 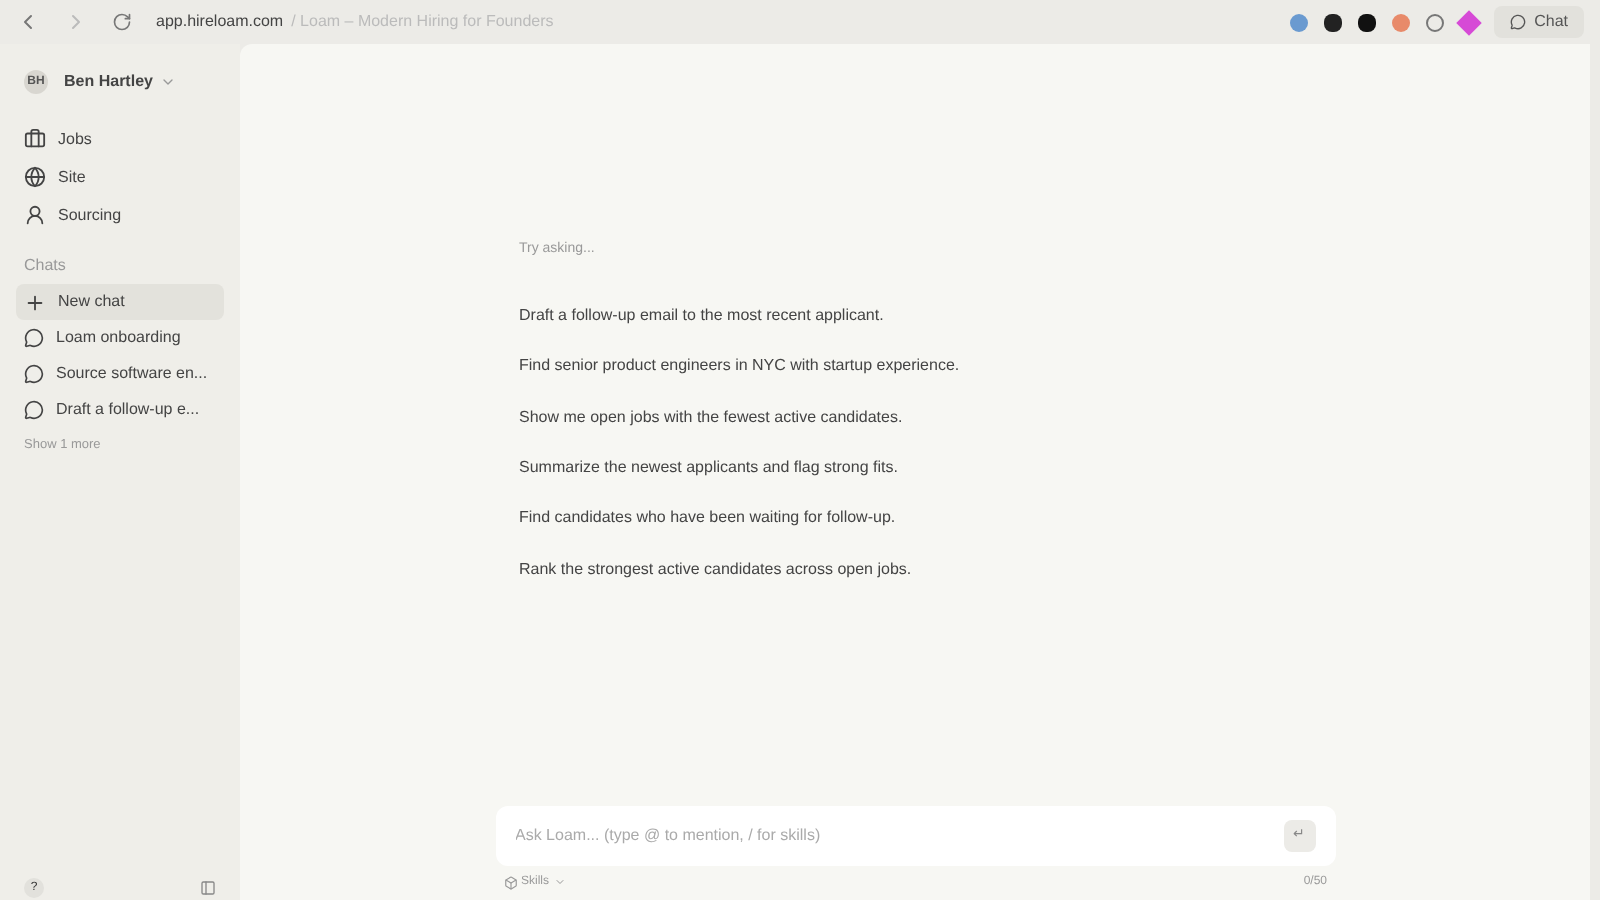 What do you see at coordinates (927, 417) in the screenshot?
I see `suggestion: Show me open jobs with the fewest active candidates.` at bounding box center [927, 417].